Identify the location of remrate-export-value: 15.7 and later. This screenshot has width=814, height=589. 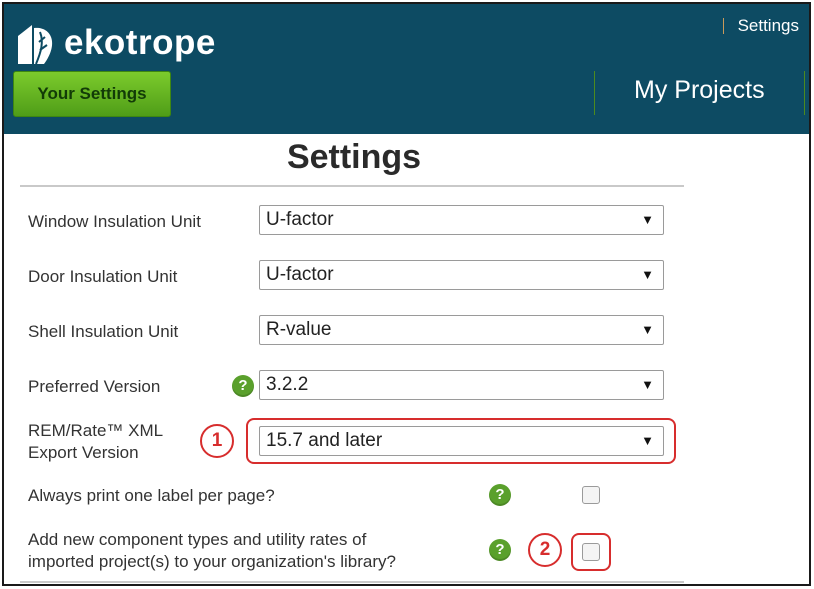
(324, 440).